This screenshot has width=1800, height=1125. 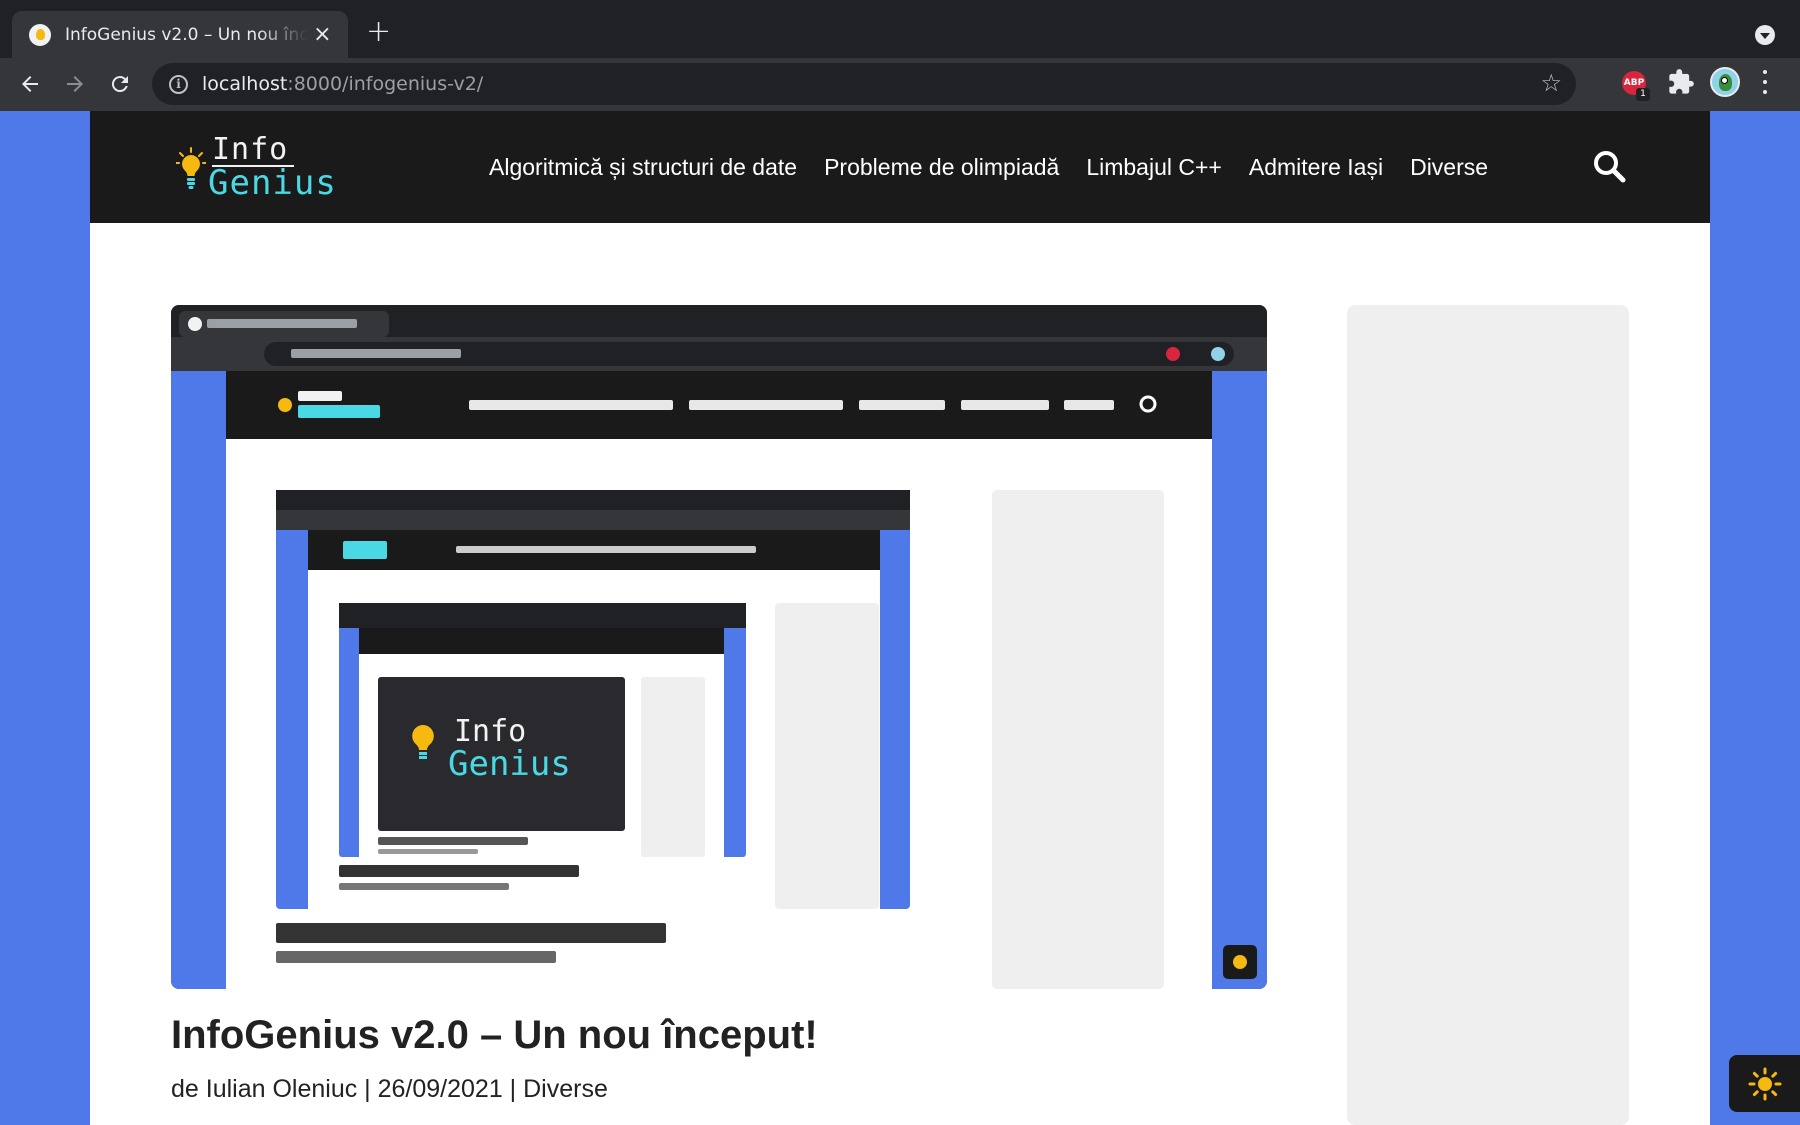 What do you see at coordinates (272, 183) in the screenshot?
I see `logo-text-genius: Genius` at bounding box center [272, 183].